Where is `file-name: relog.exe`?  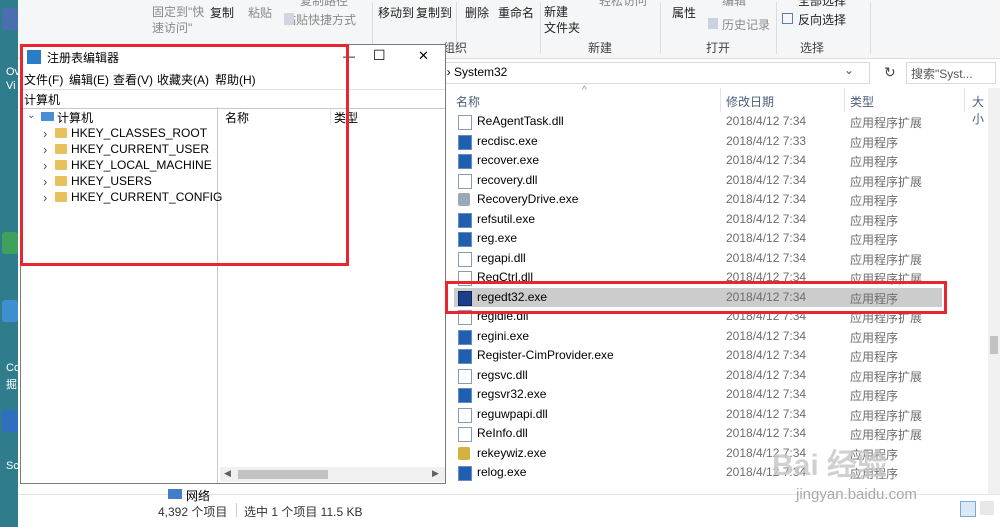 file-name: relog.exe is located at coordinates (502, 472).